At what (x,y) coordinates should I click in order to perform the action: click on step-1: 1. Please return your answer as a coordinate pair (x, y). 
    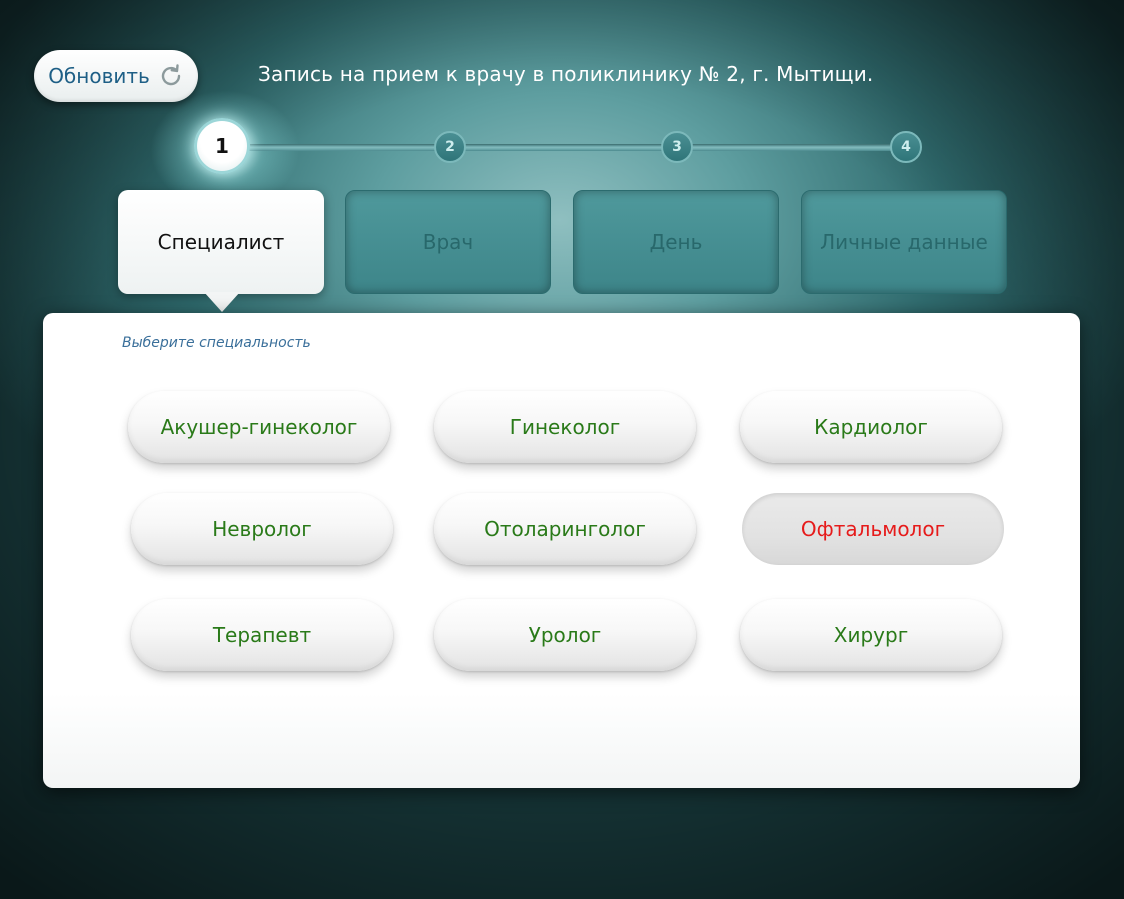
    Looking at the image, I should click on (222, 146).